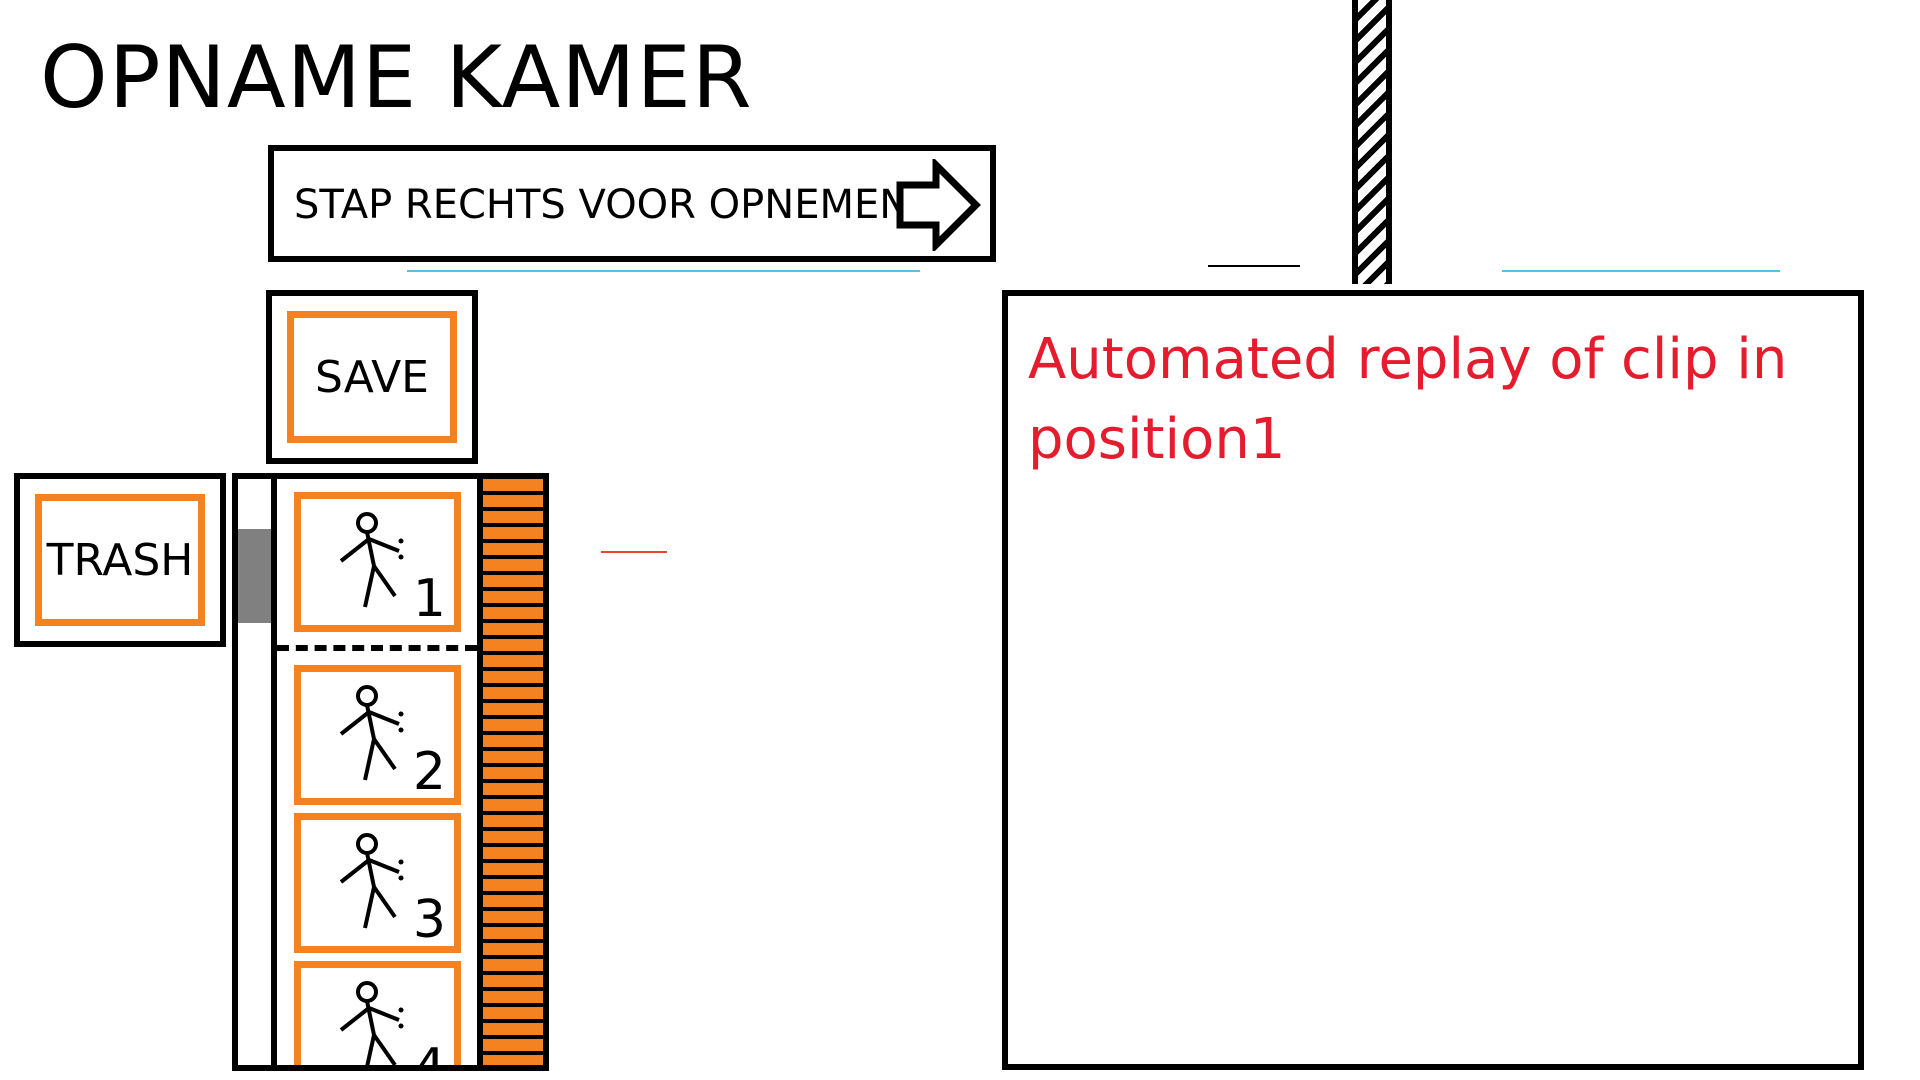 Image resolution: width=1920 pixels, height=1080 pixels. I want to click on clip-number: 2, so click(429, 772).